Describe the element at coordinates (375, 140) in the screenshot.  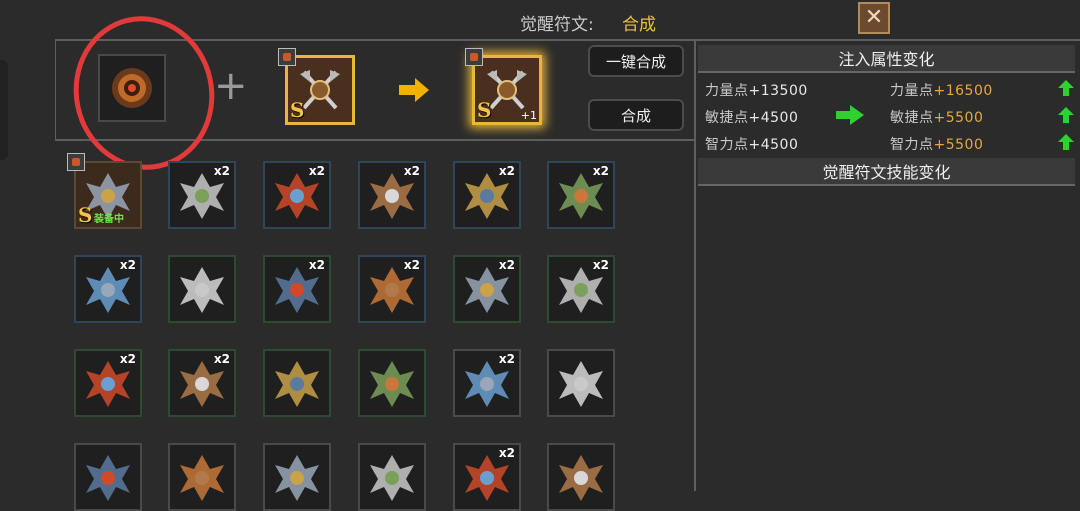
I see `synth-divider` at that location.